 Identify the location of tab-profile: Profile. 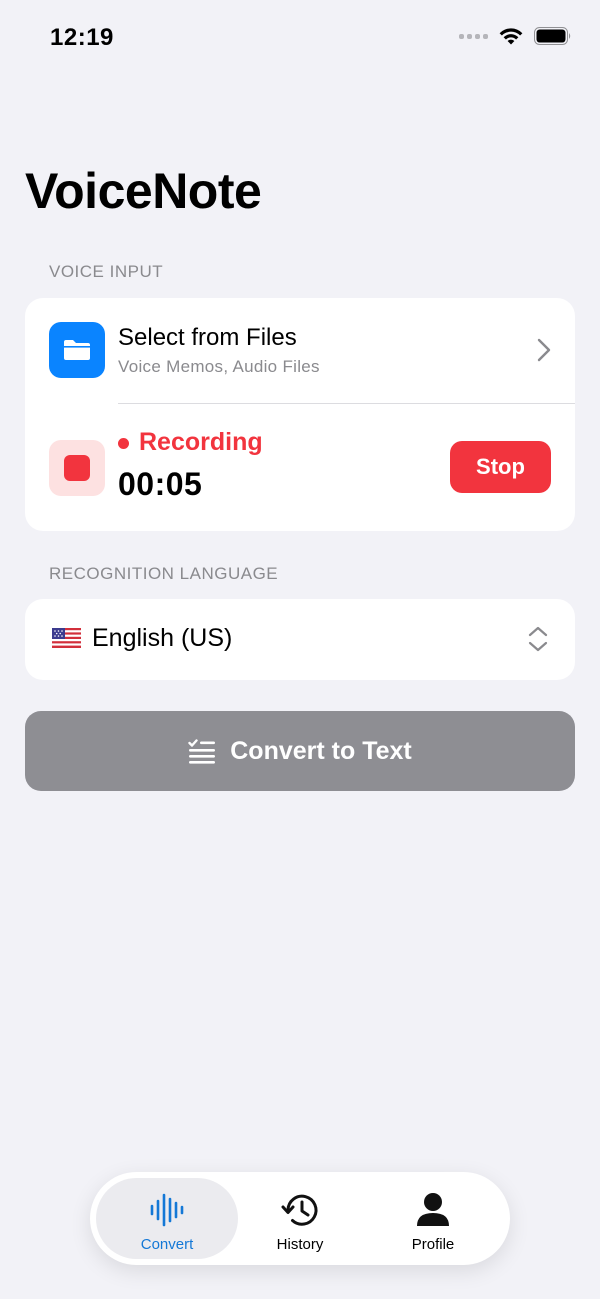
(433, 1218).